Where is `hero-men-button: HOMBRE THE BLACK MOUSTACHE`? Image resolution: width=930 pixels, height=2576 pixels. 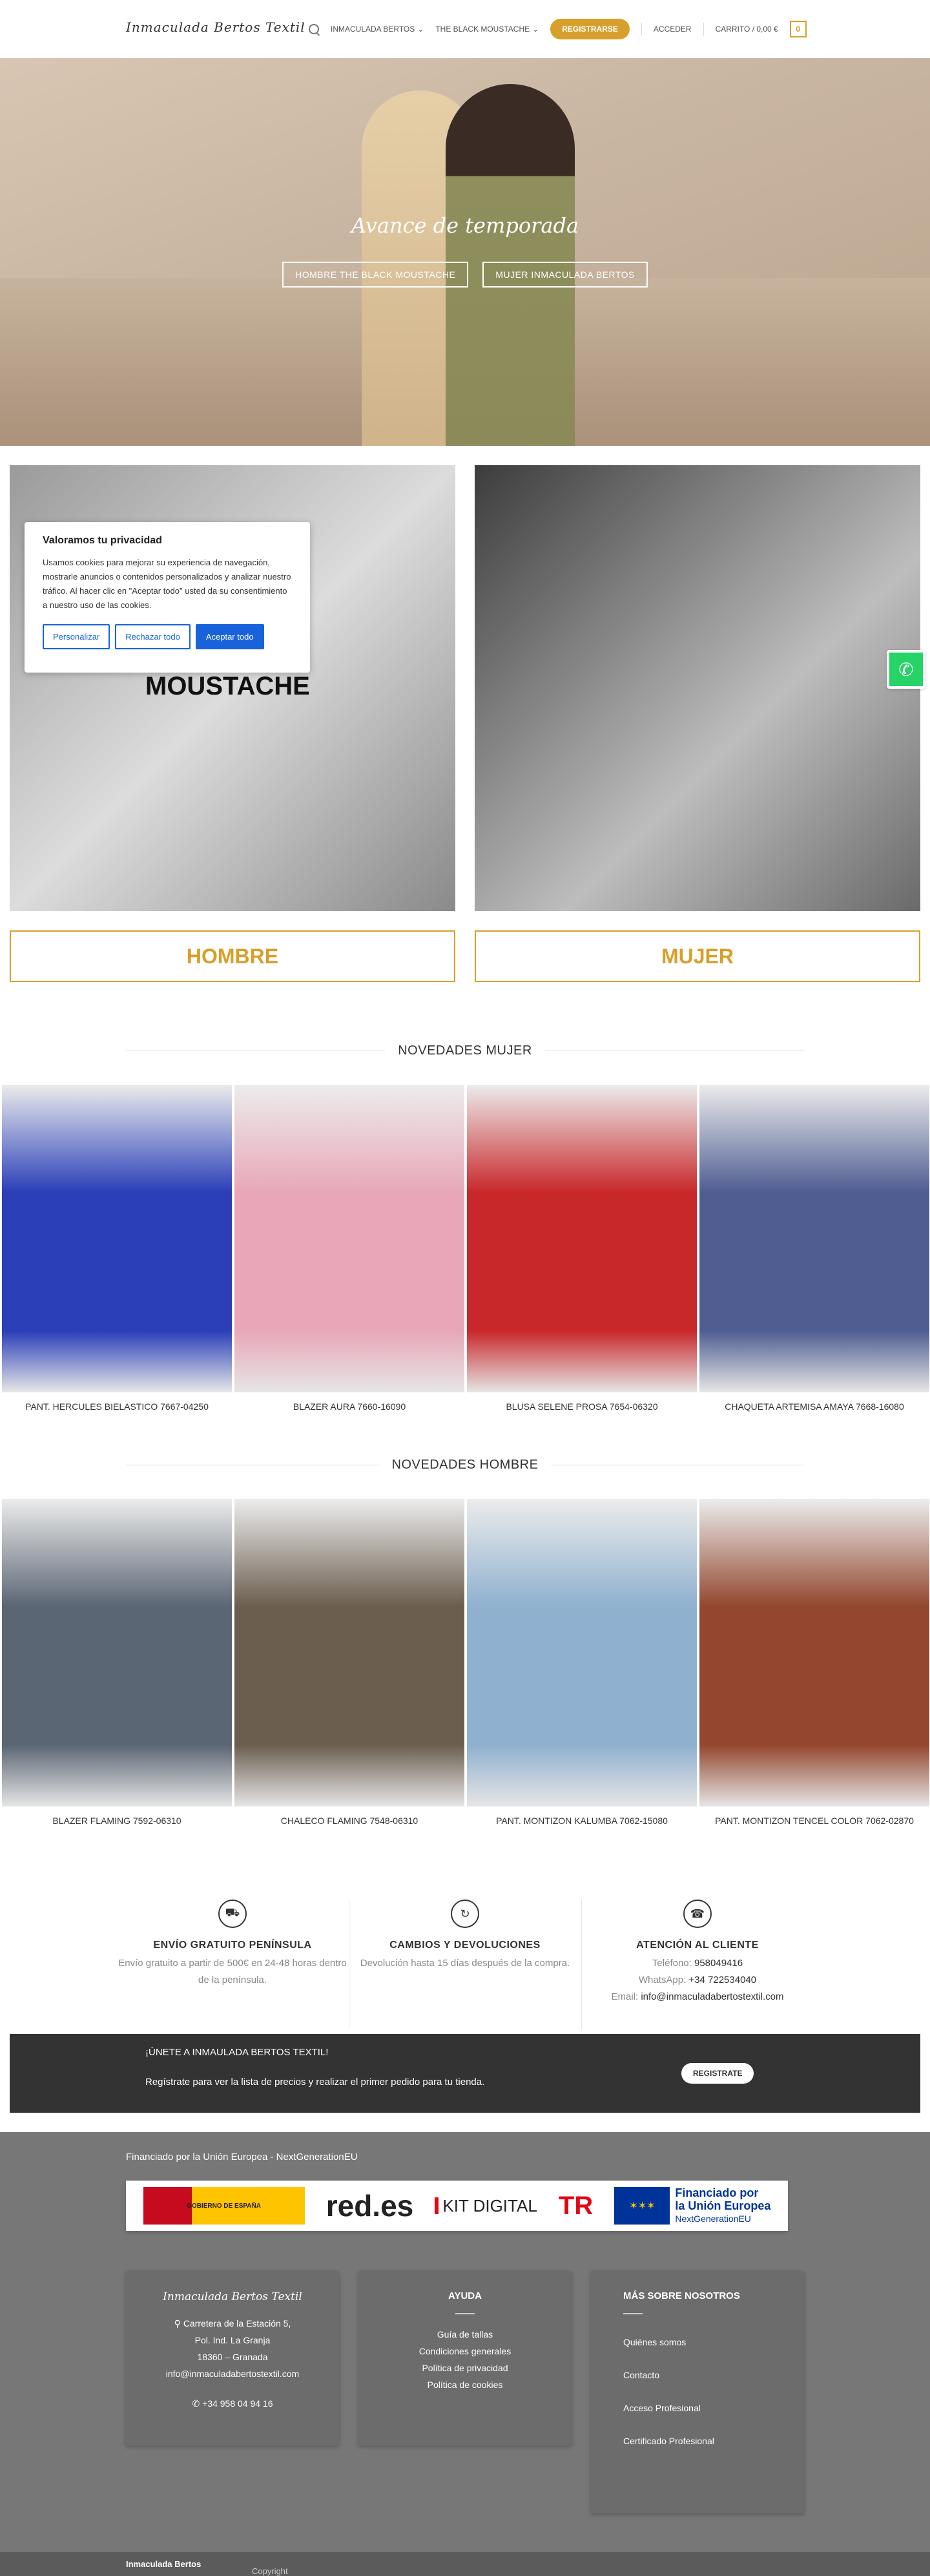 hero-men-button: HOMBRE THE BLACK MOUSTACHE is located at coordinates (375, 275).